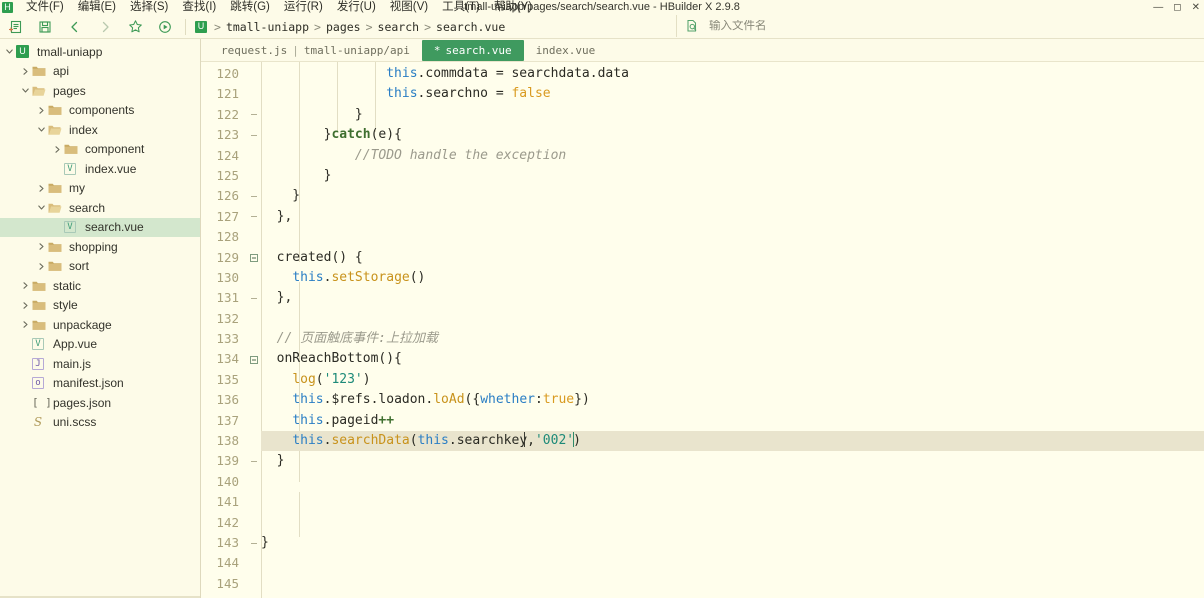 The width and height of the screenshot is (1204, 598). I want to click on forward-icon, so click(105, 27).